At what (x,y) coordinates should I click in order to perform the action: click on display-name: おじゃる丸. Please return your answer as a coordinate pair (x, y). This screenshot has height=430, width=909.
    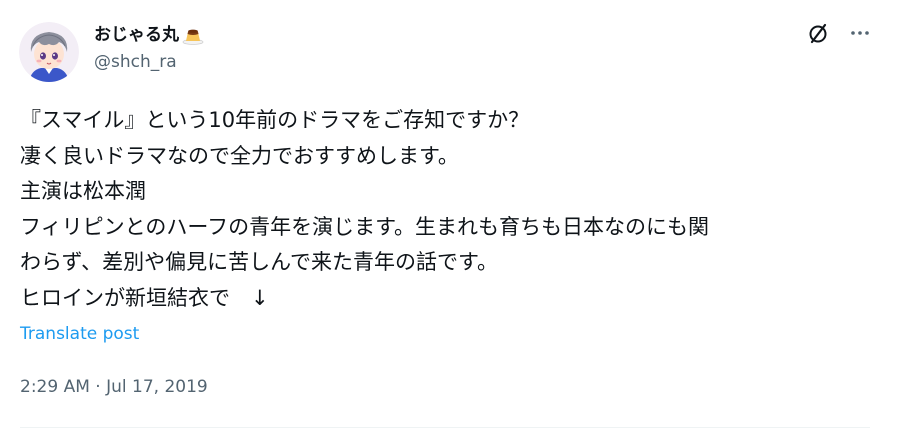
    Looking at the image, I should click on (149, 35).